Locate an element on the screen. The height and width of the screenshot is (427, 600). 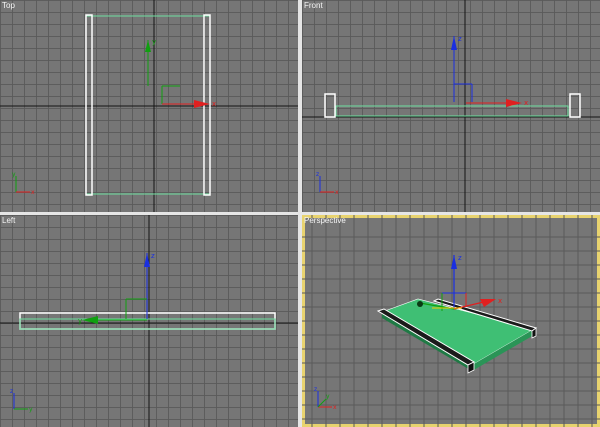
viewport-label: Left is located at coordinates (8, 220).